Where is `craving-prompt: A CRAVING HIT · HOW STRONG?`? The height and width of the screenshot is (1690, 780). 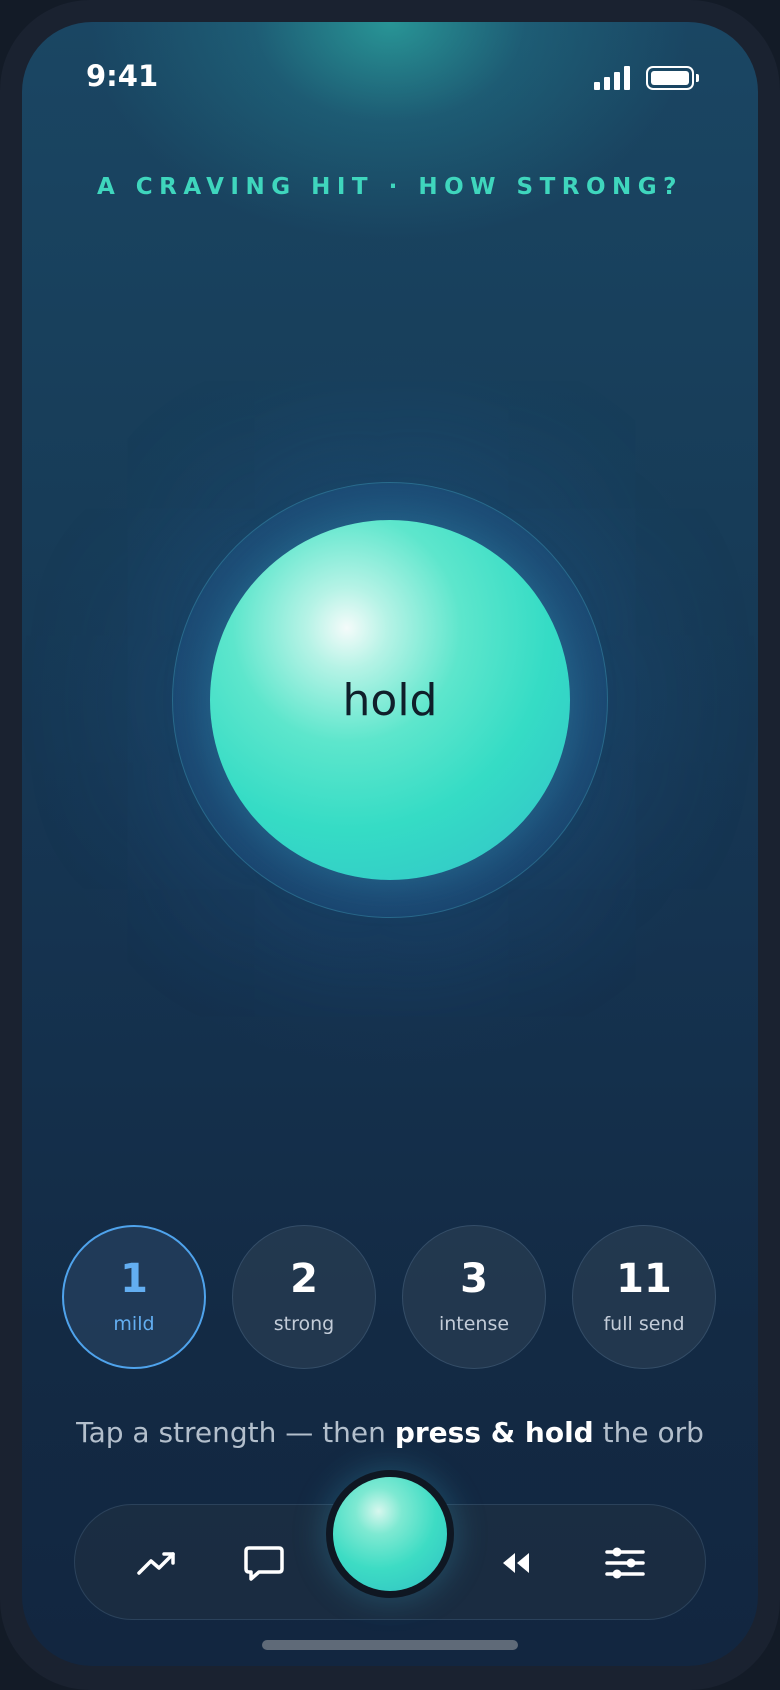
craving-prompt: A CRAVING HIT · HOW STRONG? is located at coordinates (390, 187).